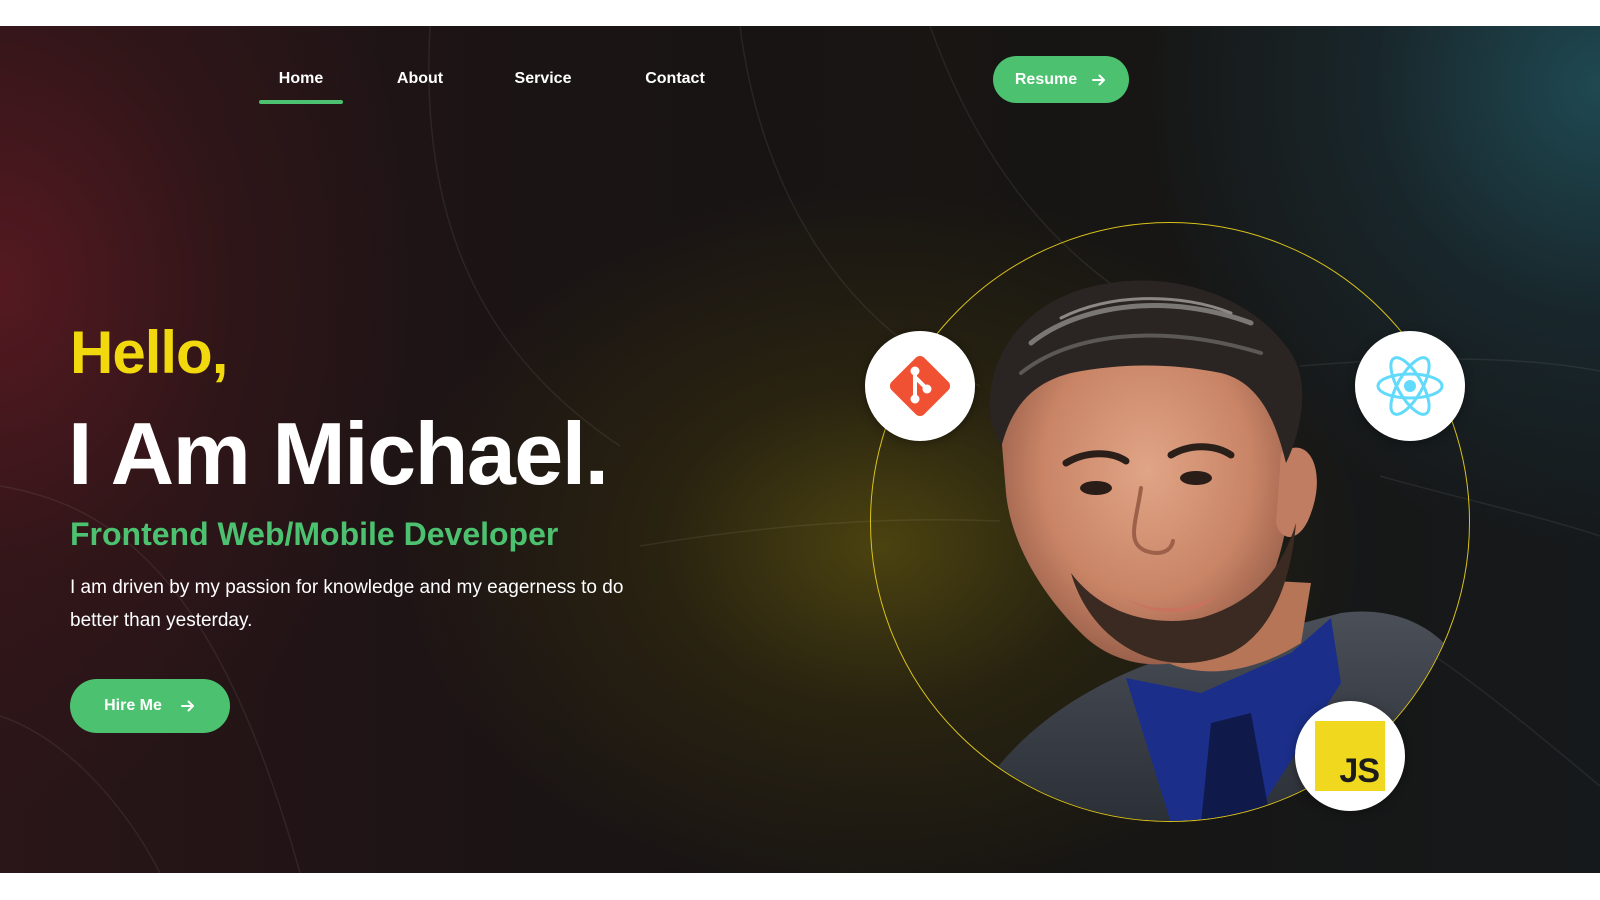 The width and height of the screenshot is (1600, 900). Describe the element at coordinates (1359, 771) in the screenshot. I see `javascript-icon-label: JS` at that location.